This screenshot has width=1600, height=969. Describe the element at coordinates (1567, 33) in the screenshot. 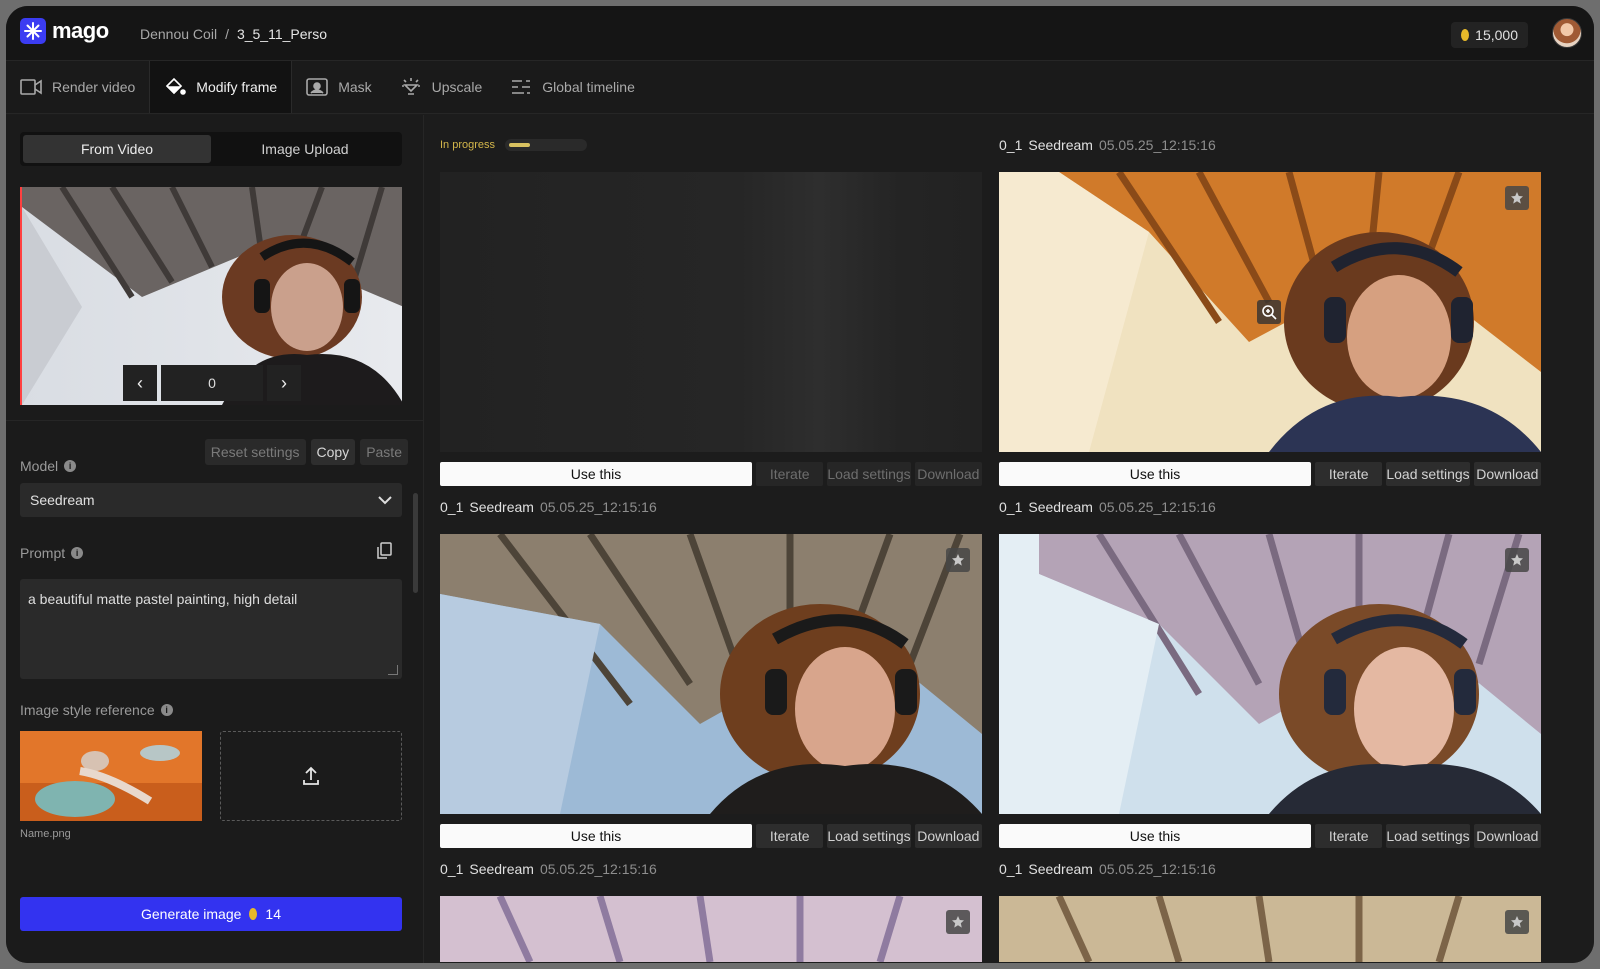

I see `avatar` at that location.